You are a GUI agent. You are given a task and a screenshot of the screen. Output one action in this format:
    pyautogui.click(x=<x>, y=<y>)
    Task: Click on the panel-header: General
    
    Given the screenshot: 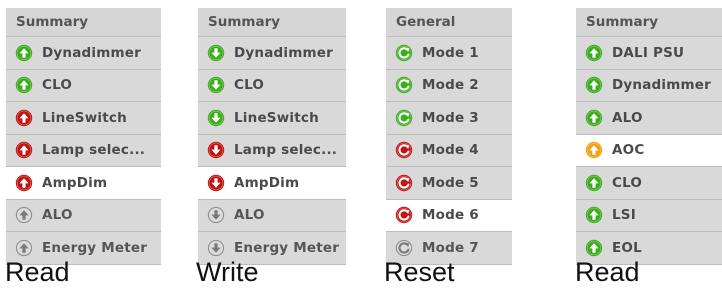 What is the action you would take?
    pyautogui.click(x=449, y=22)
    